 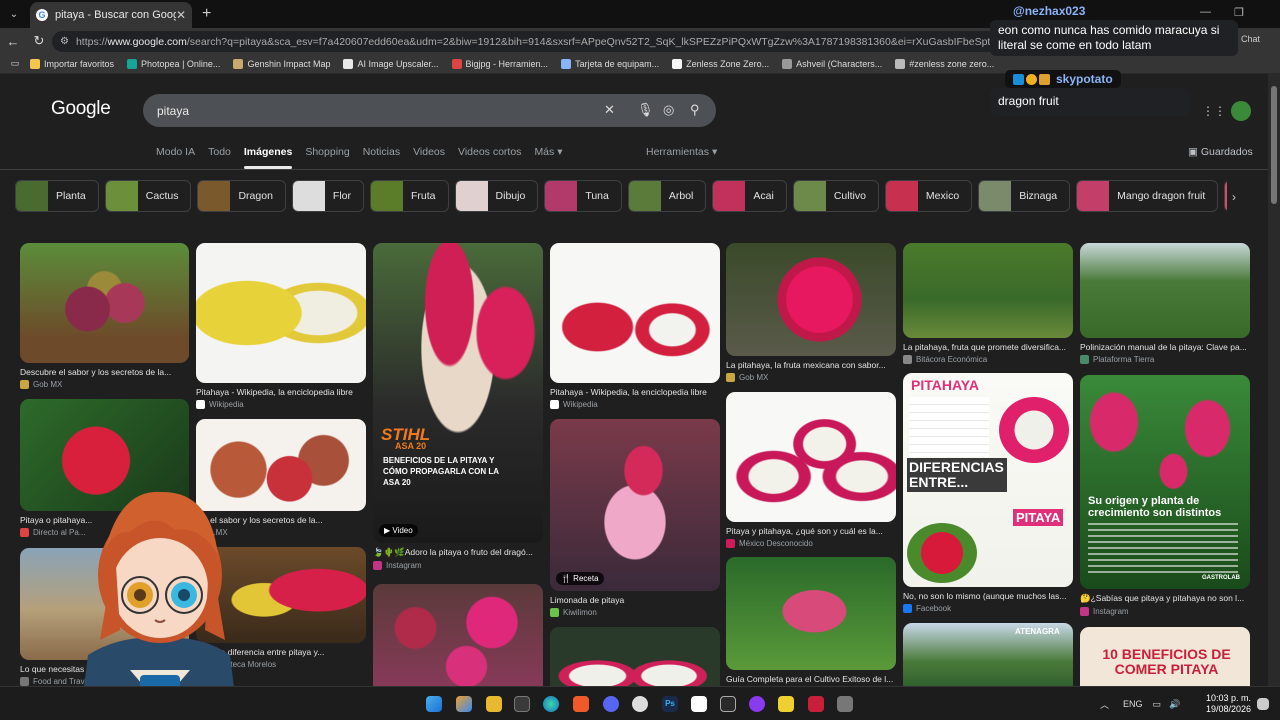 I want to click on search-tab: Noticias, so click(x=381, y=152).